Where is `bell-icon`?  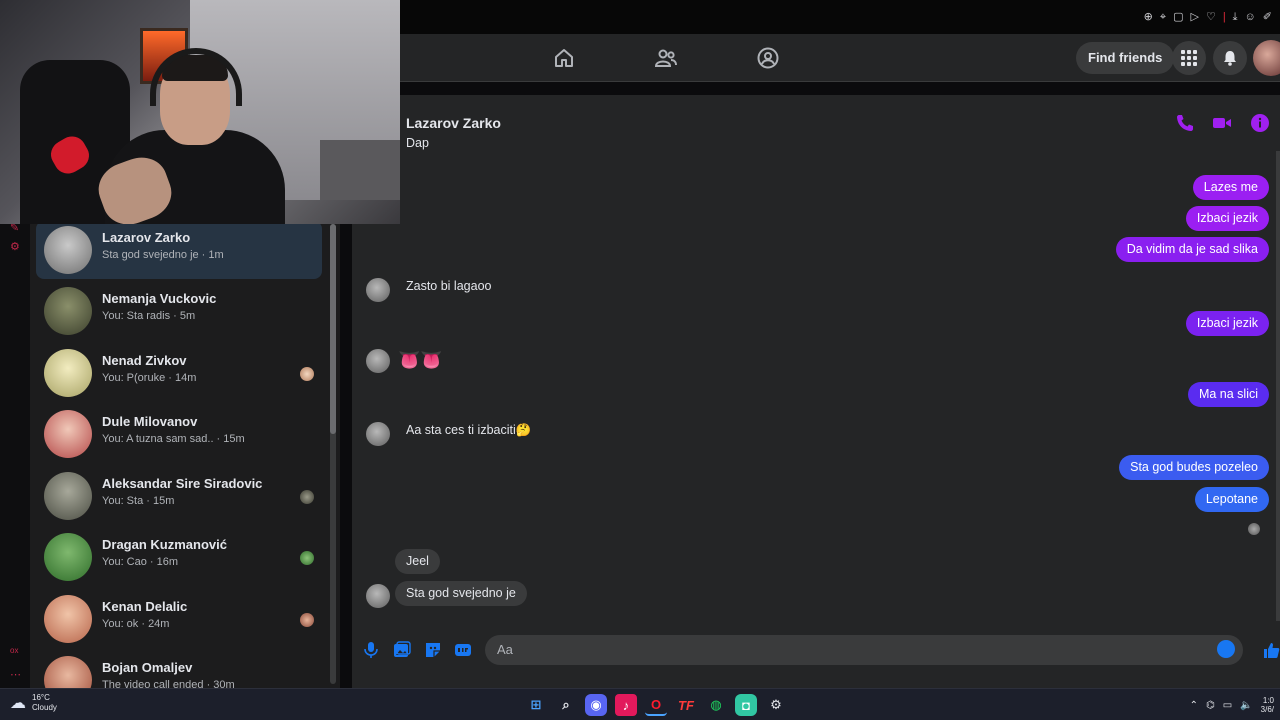
bell-icon is located at coordinates (1230, 58).